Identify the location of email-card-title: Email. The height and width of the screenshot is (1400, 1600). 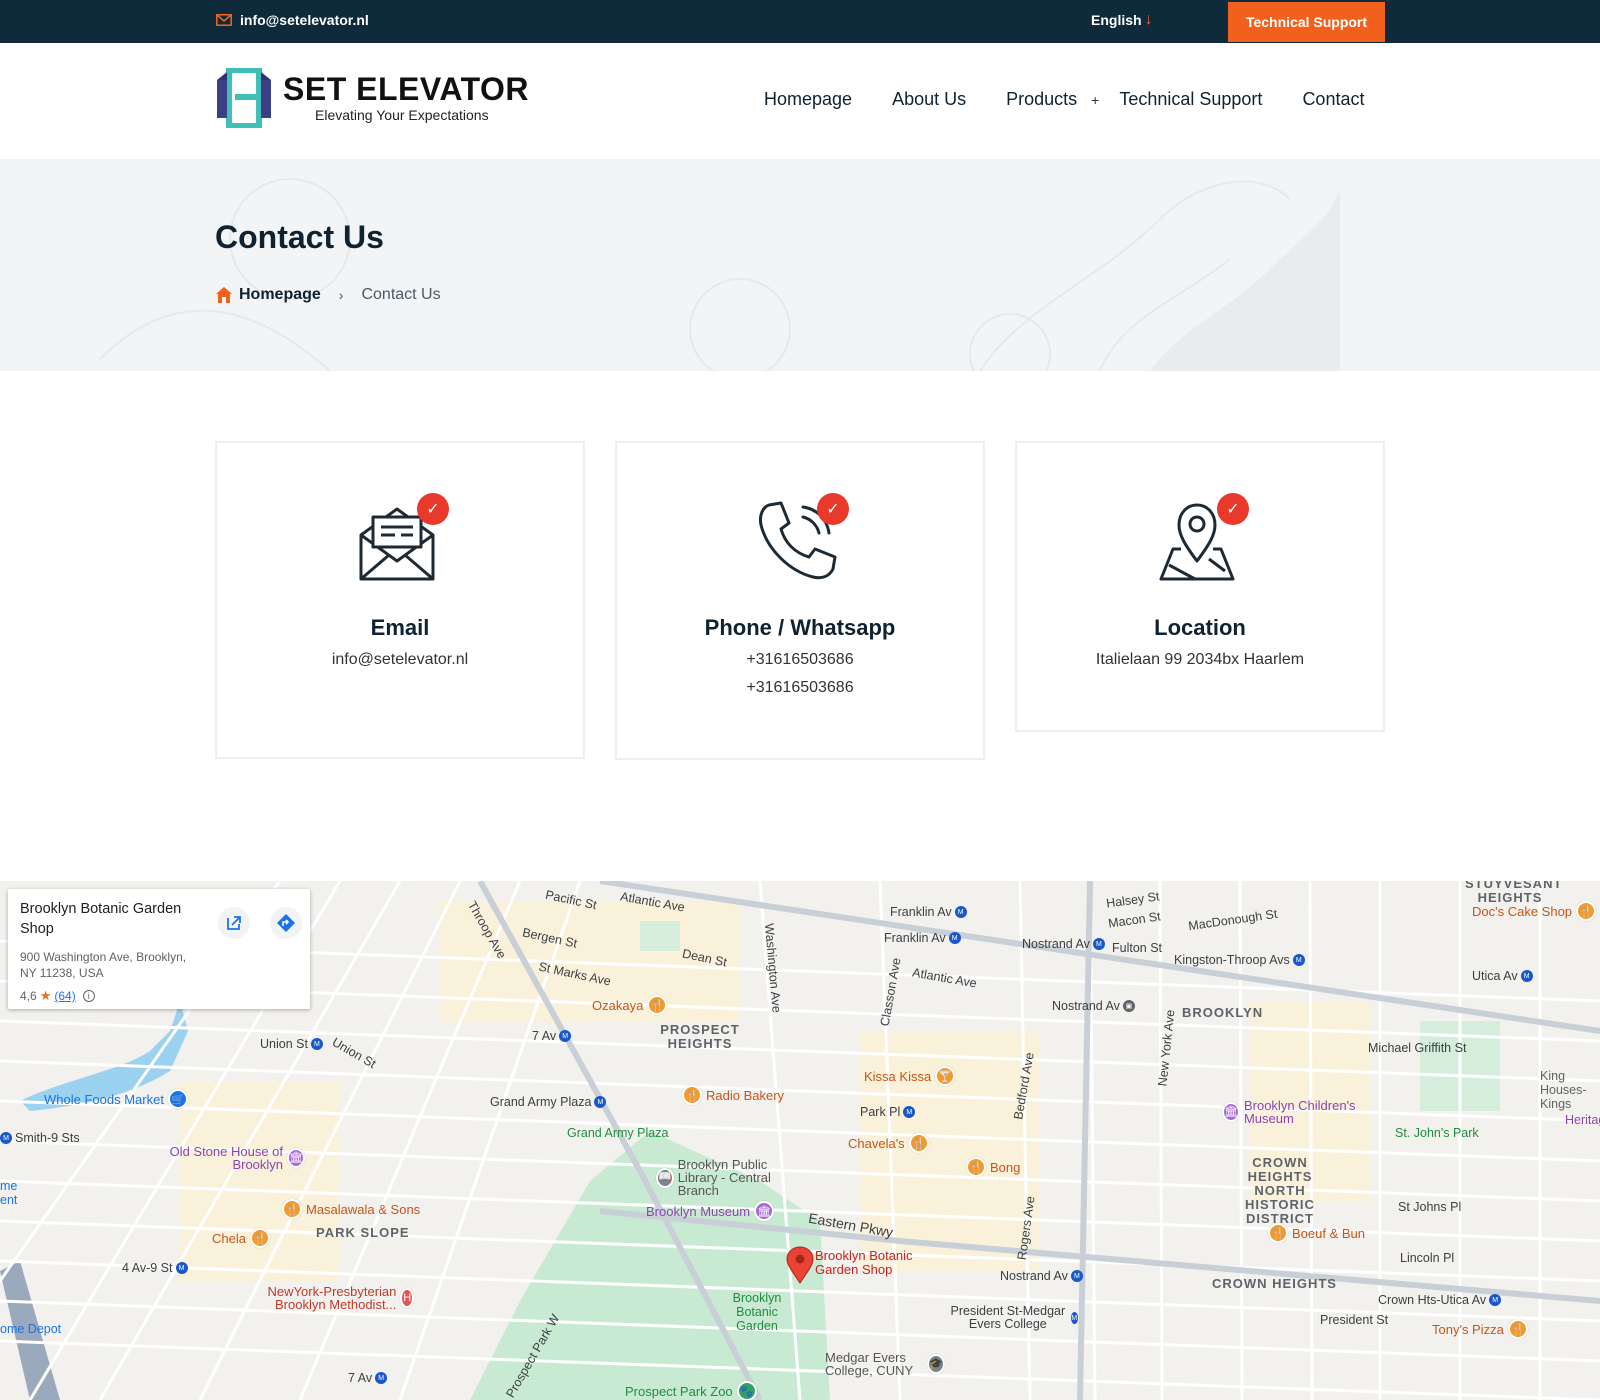
(400, 627).